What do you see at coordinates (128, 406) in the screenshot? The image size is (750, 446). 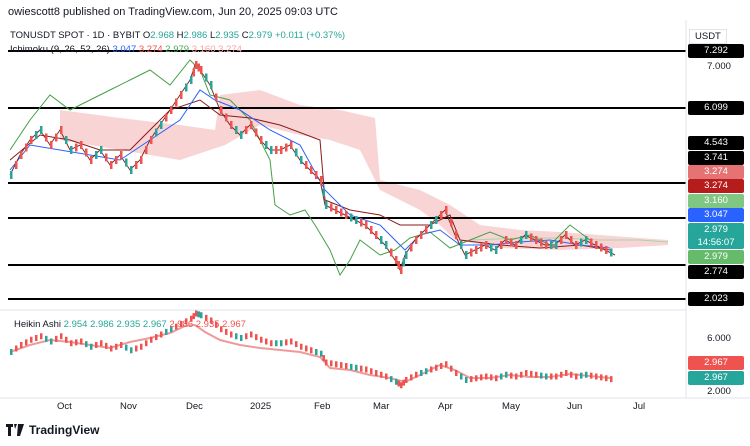 I see `time-tick: Nov` at bounding box center [128, 406].